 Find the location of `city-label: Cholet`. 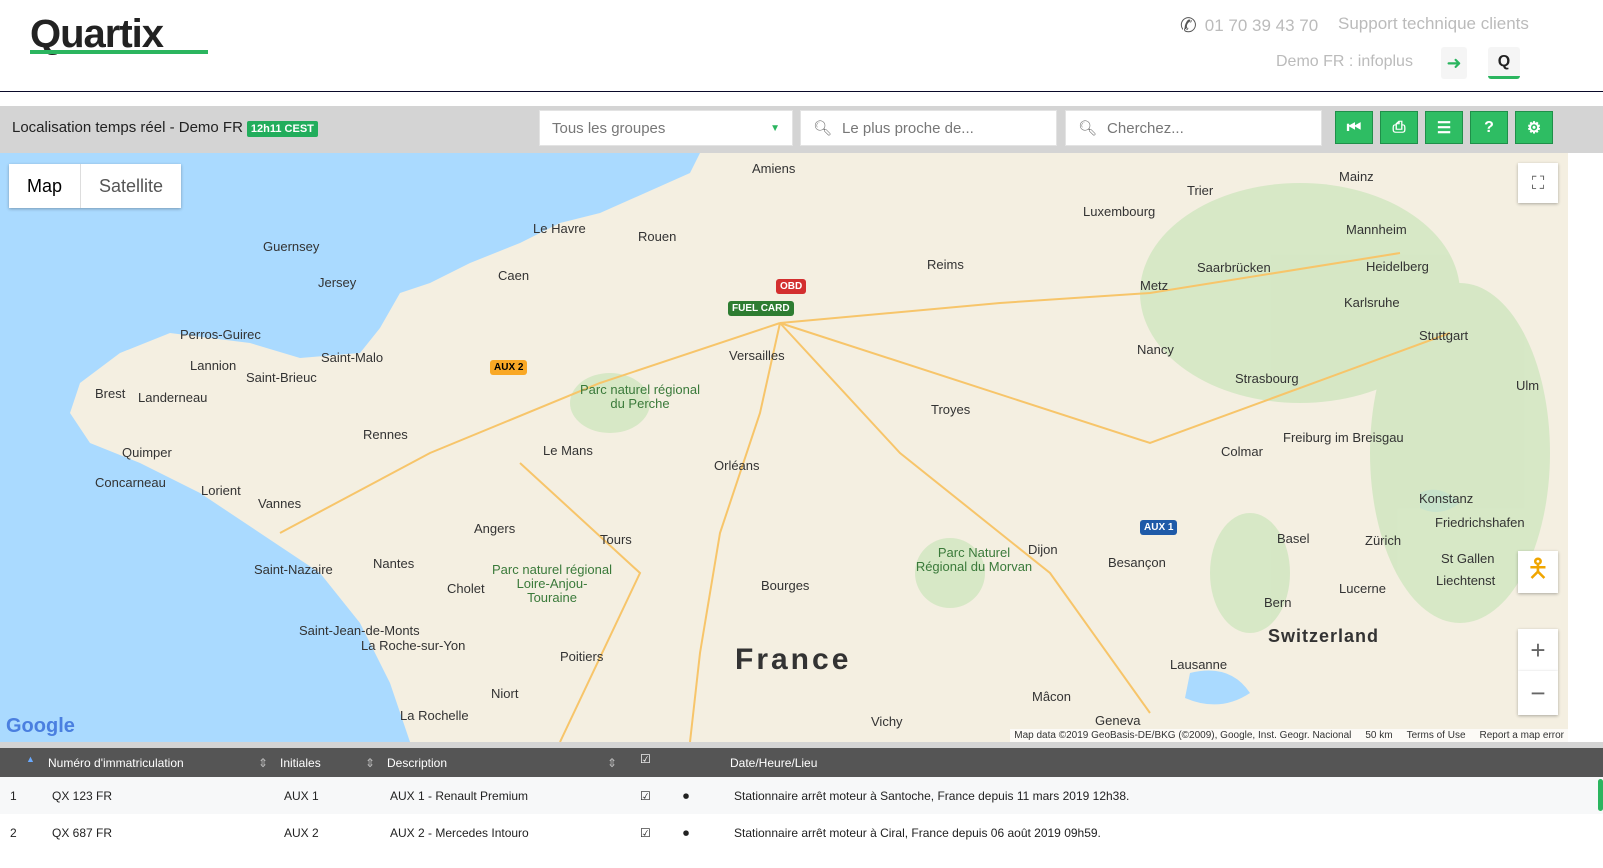

city-label: Cholet is located at coordinates (466, 588).